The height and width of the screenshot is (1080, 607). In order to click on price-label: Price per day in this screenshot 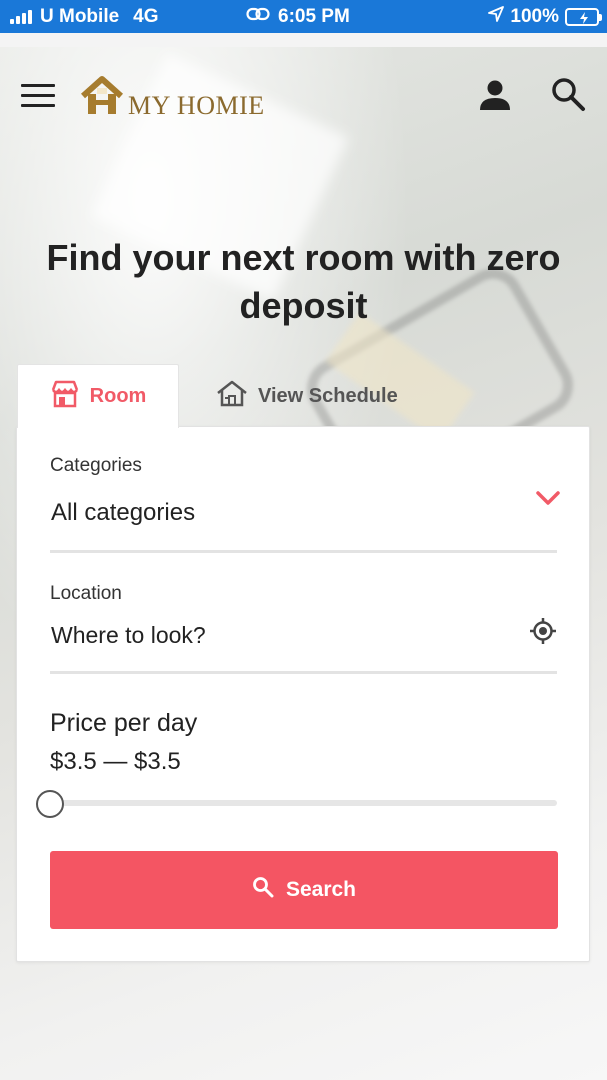, I will do `click(124, 723)`.